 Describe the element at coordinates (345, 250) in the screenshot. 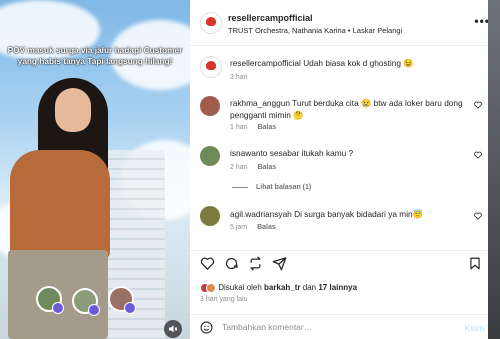

I see `divider` at that location.